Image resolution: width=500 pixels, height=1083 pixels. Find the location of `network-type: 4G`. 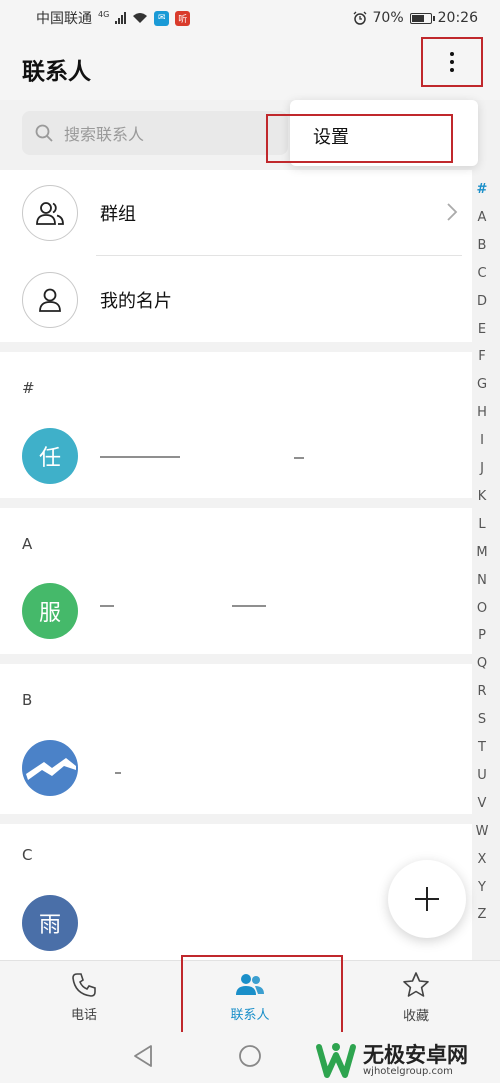

network-type: 4G is located at coordinates (104, 14).